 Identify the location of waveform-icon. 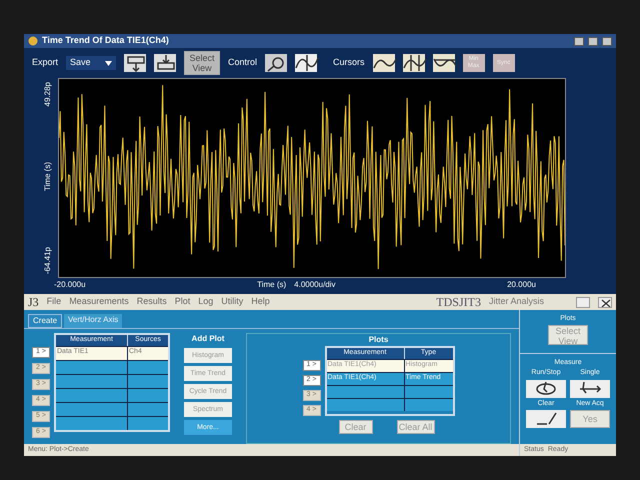
(307, 63).